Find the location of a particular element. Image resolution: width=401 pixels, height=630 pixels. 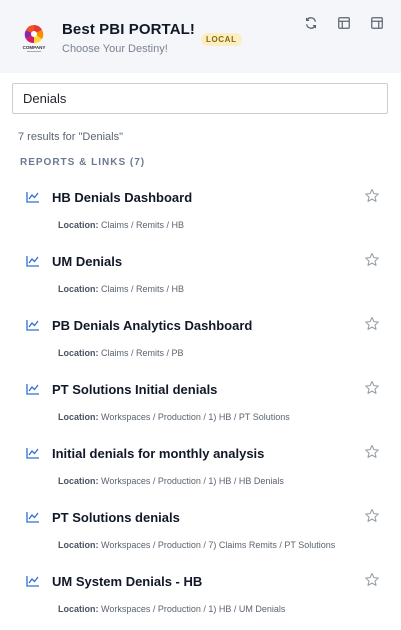

environment-badge: LOCAL is located at coordinates (221, 39).